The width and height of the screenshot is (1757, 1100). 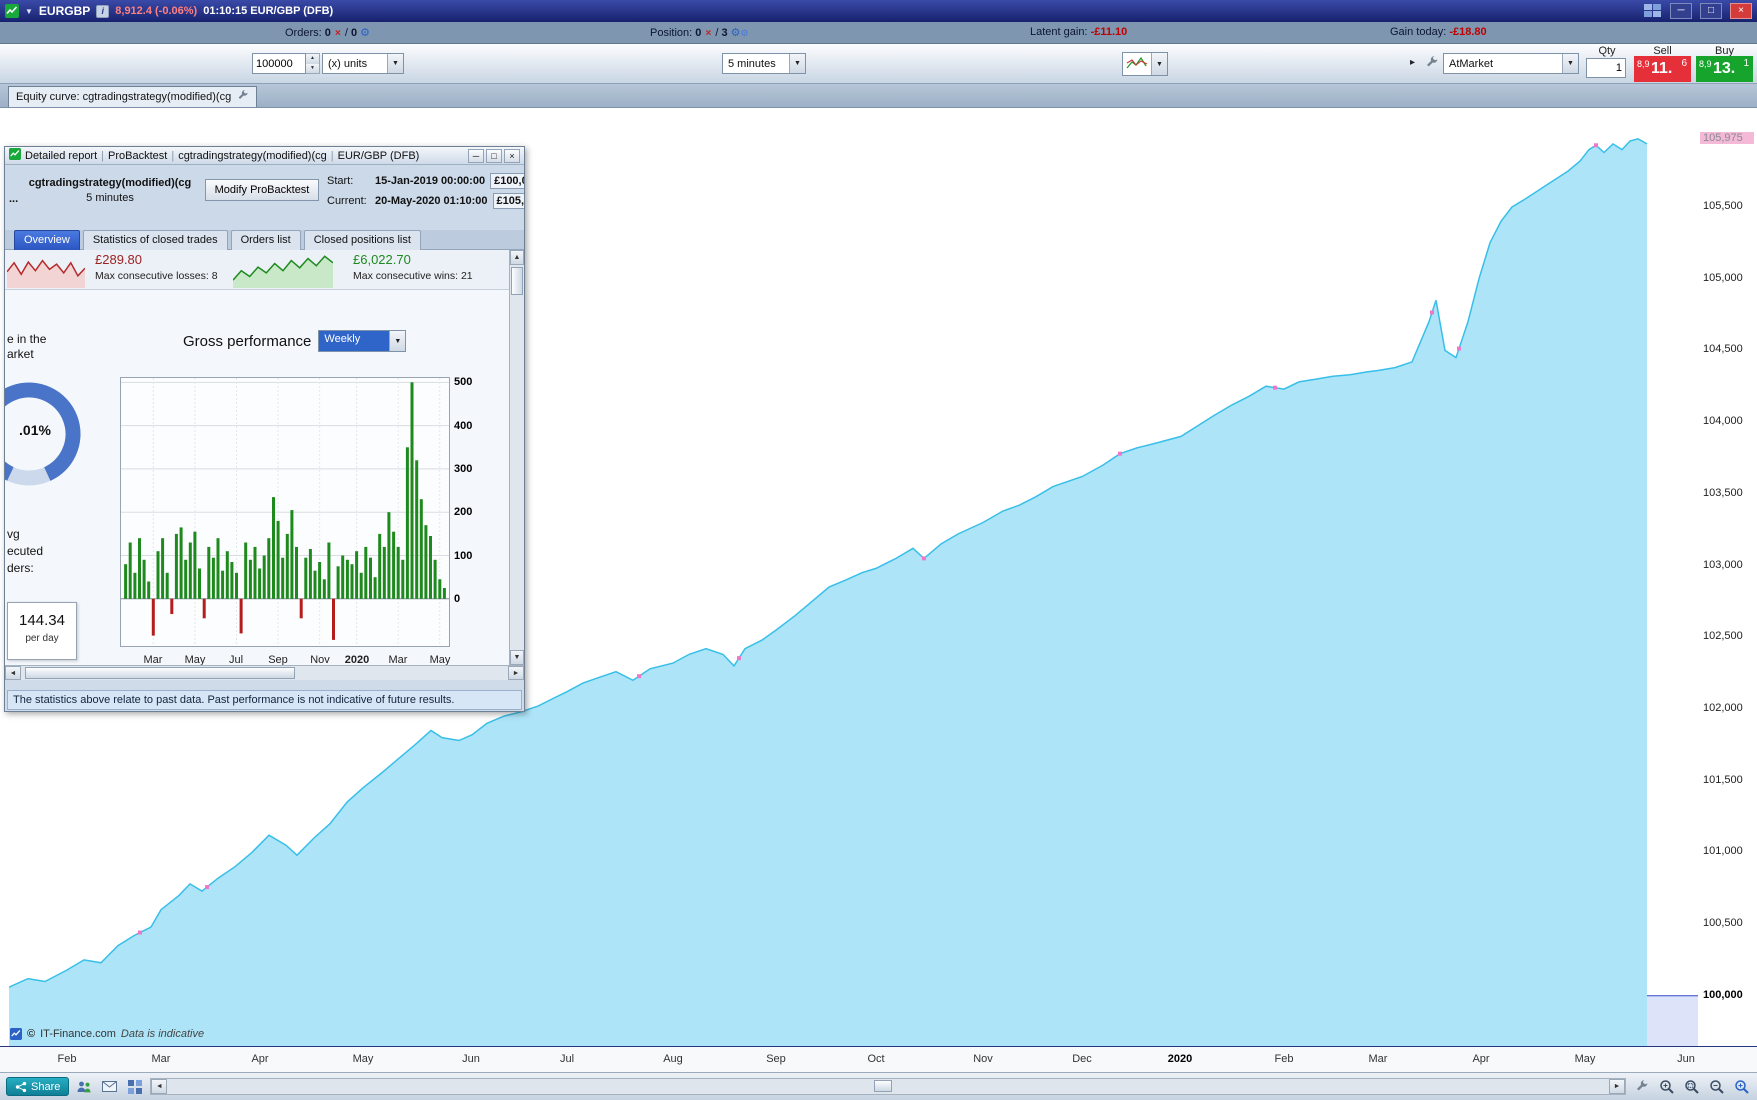 I want to click on sell-button: 8,9 11. 6, so click(x=1662, y=69).